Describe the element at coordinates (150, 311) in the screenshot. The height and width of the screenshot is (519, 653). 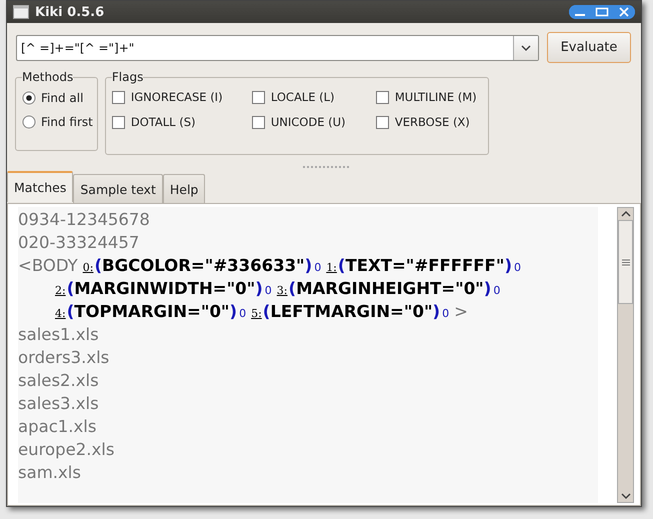
I see `match-group: 4:(TOPMARGIN="0")0` at that location.